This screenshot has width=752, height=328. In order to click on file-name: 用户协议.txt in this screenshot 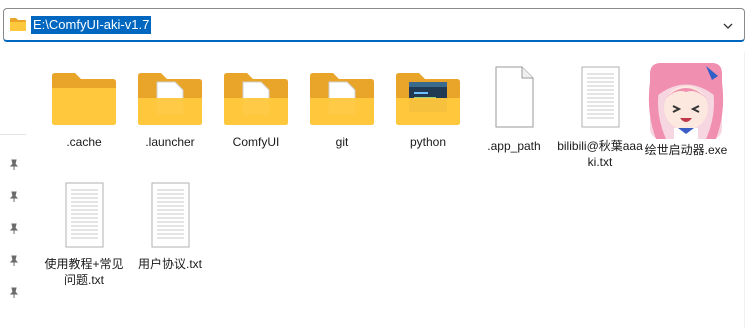, I will do `click(169, 264)`.